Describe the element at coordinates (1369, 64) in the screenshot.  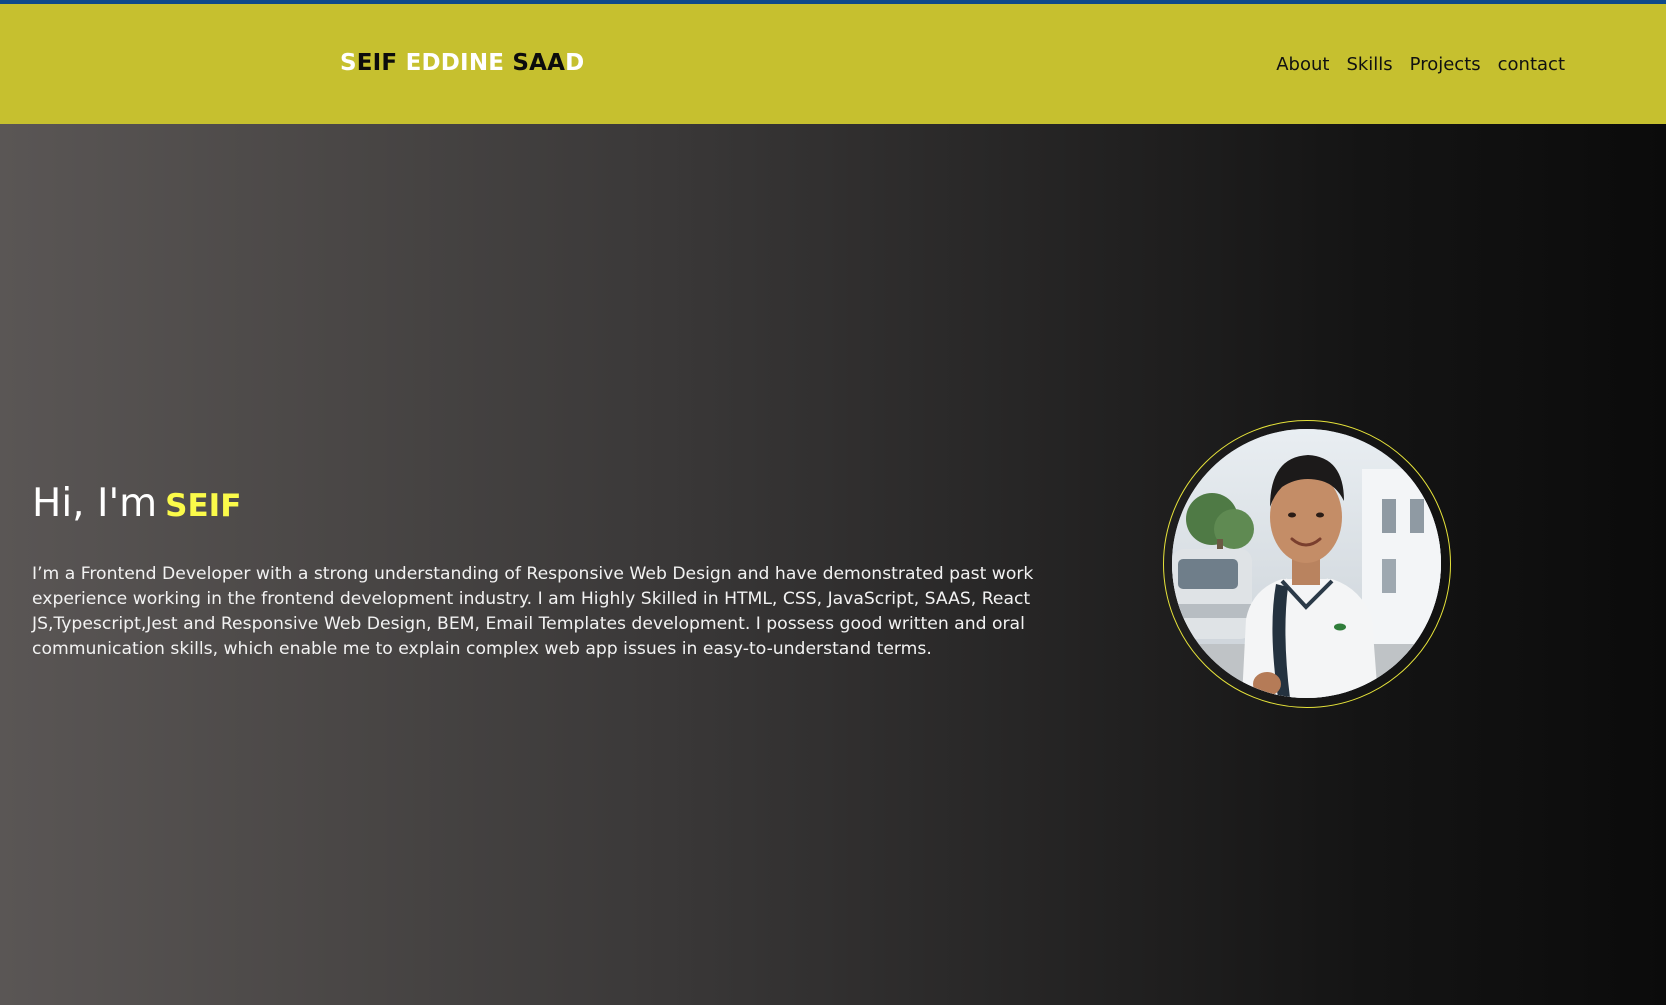
I see `nav-link-skills: Skills` at that location.